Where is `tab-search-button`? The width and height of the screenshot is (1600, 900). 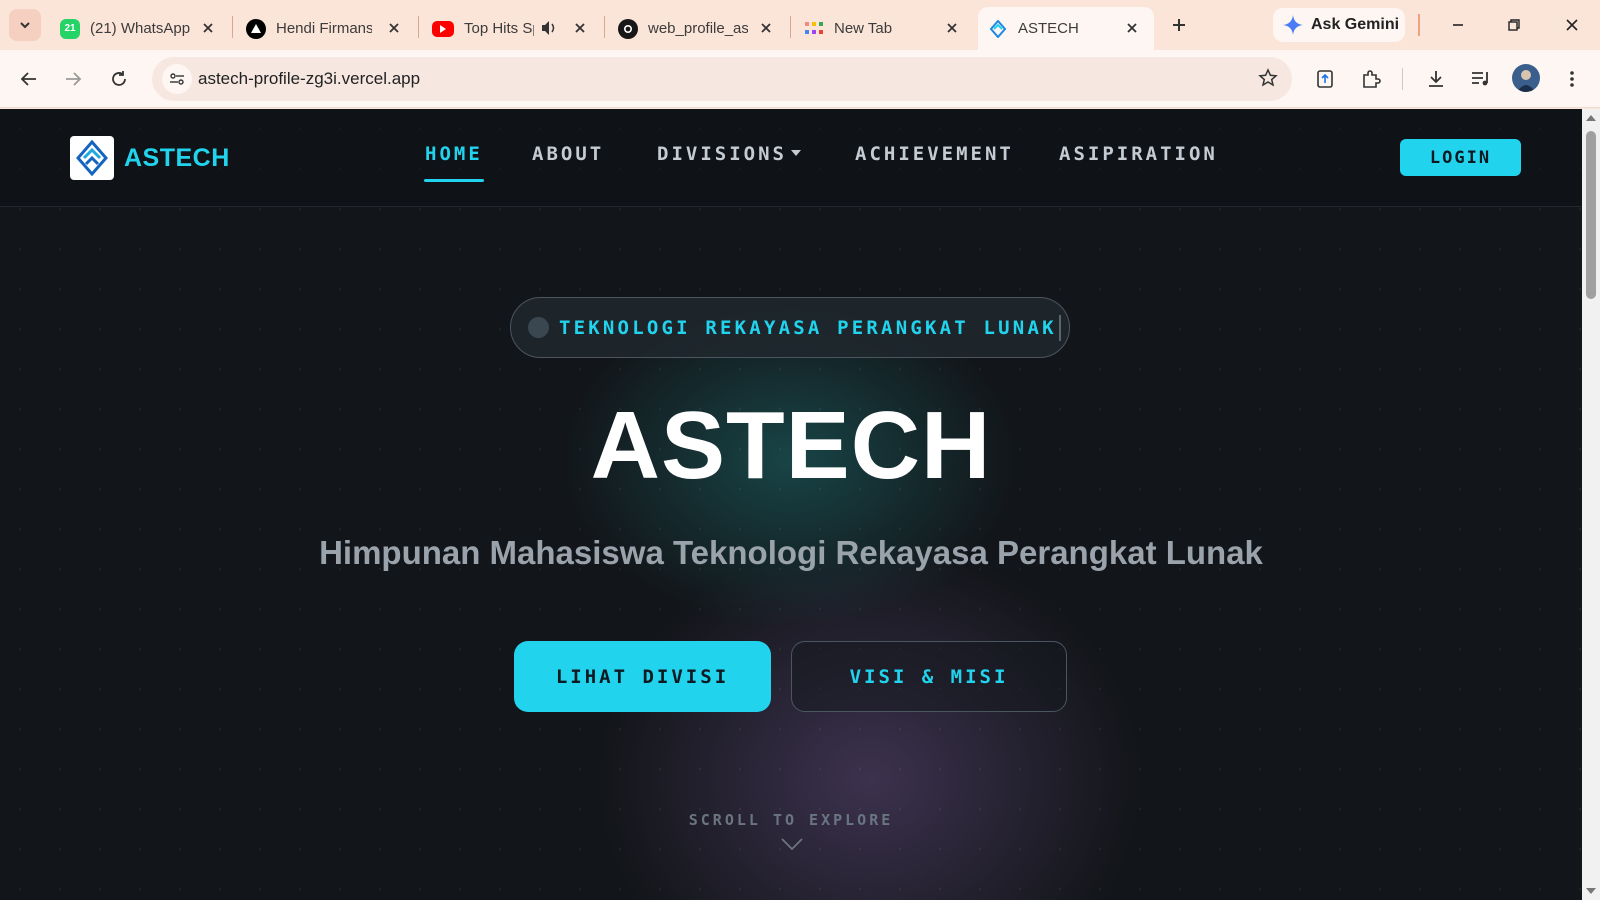
tab-search-button is located at coordinates (25, 25).